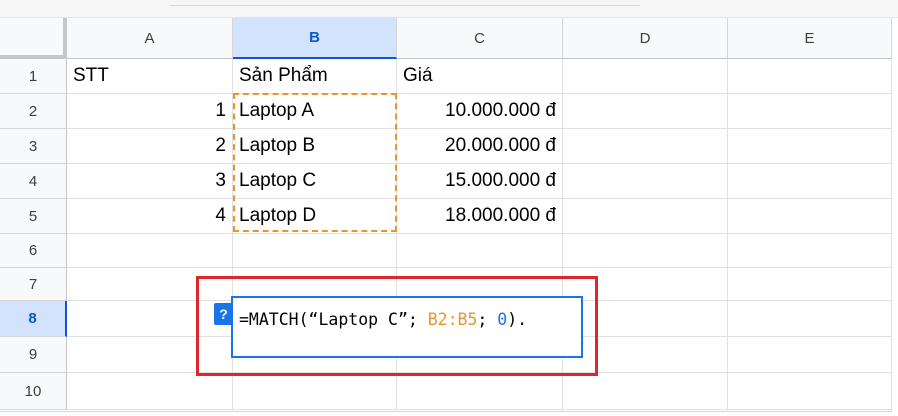 Image resolution: width=898 pixels, height=416 pixels. What do you see at coordinates (150, 181) in the screenshot?
I see `cell-a4: 3` at bounding box center [150, 181].